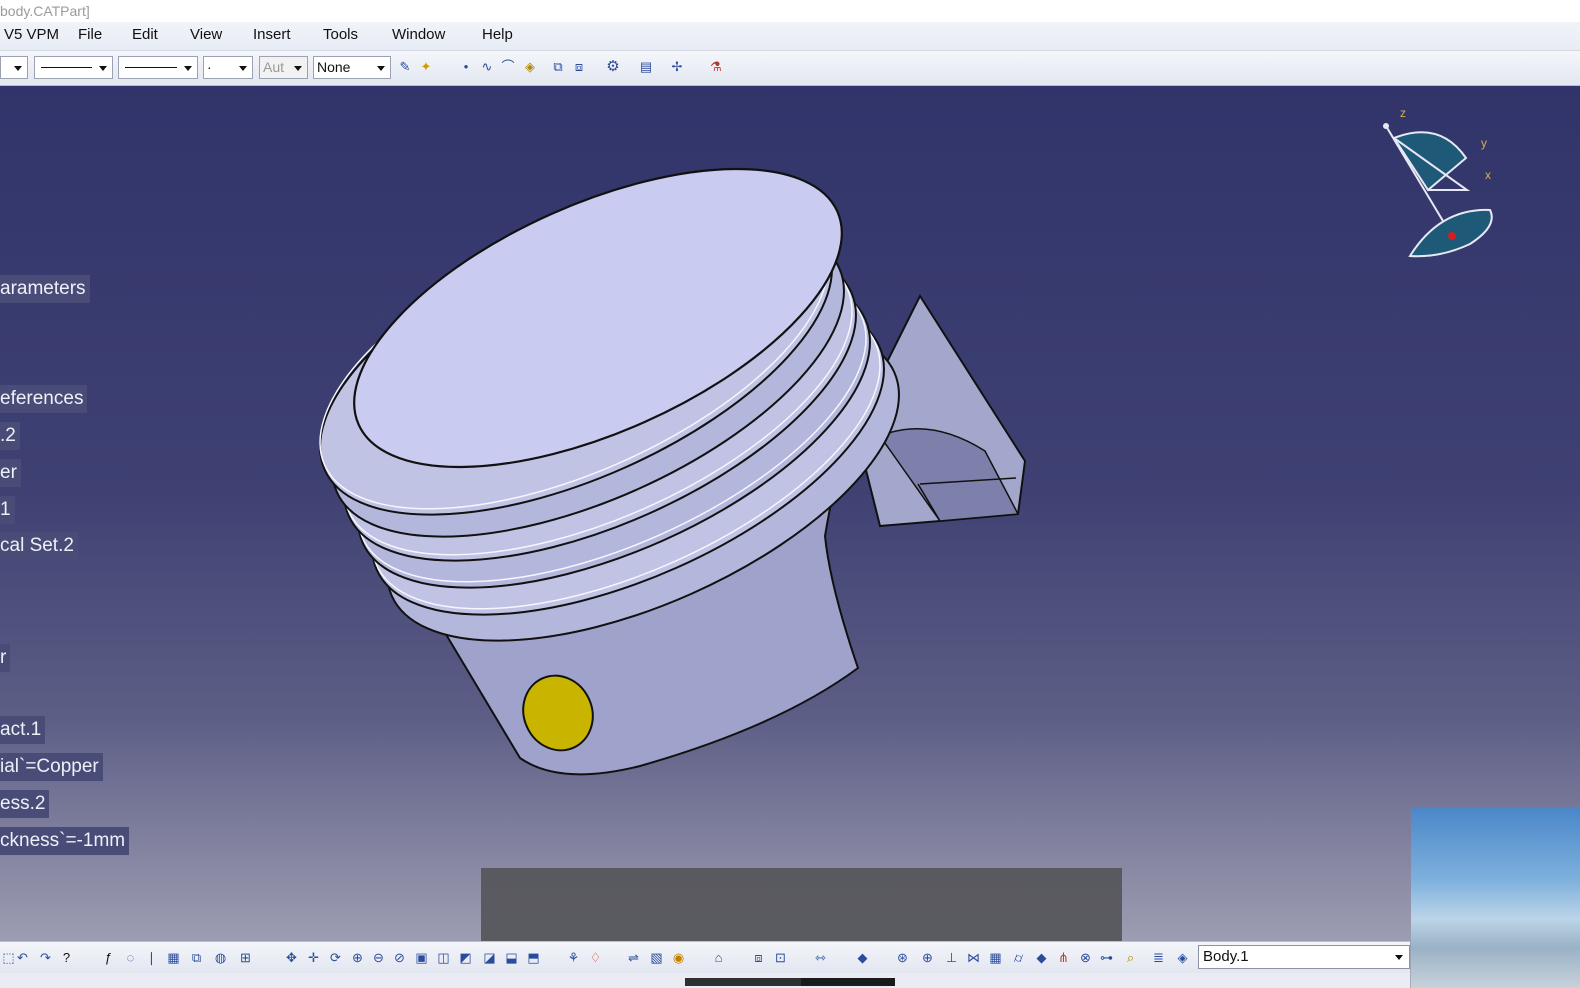 Image resolution: width=1580 pixels, height=988 pixels. What do you see at coordinates (1488, 175) in the screenshot?
I see `compass-x-label: x` at bounding box center [1488, 175].